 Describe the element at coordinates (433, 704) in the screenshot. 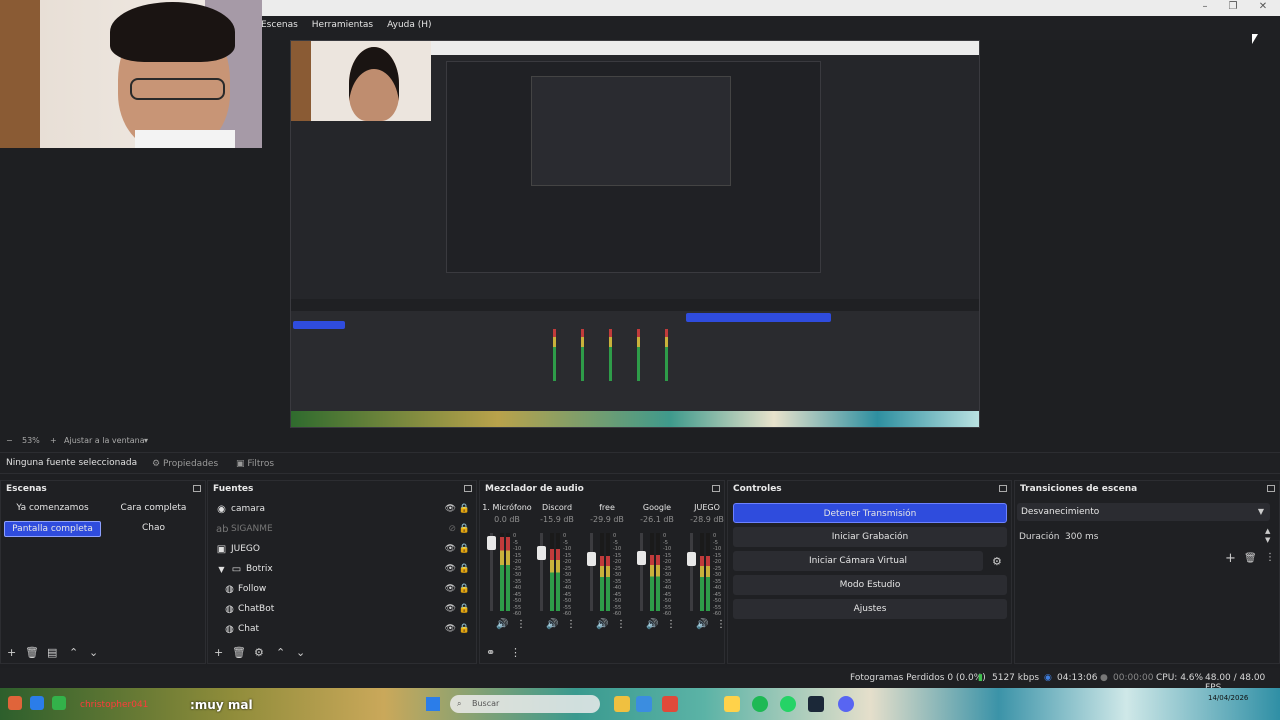

I see `windows-start-icon` at that location.